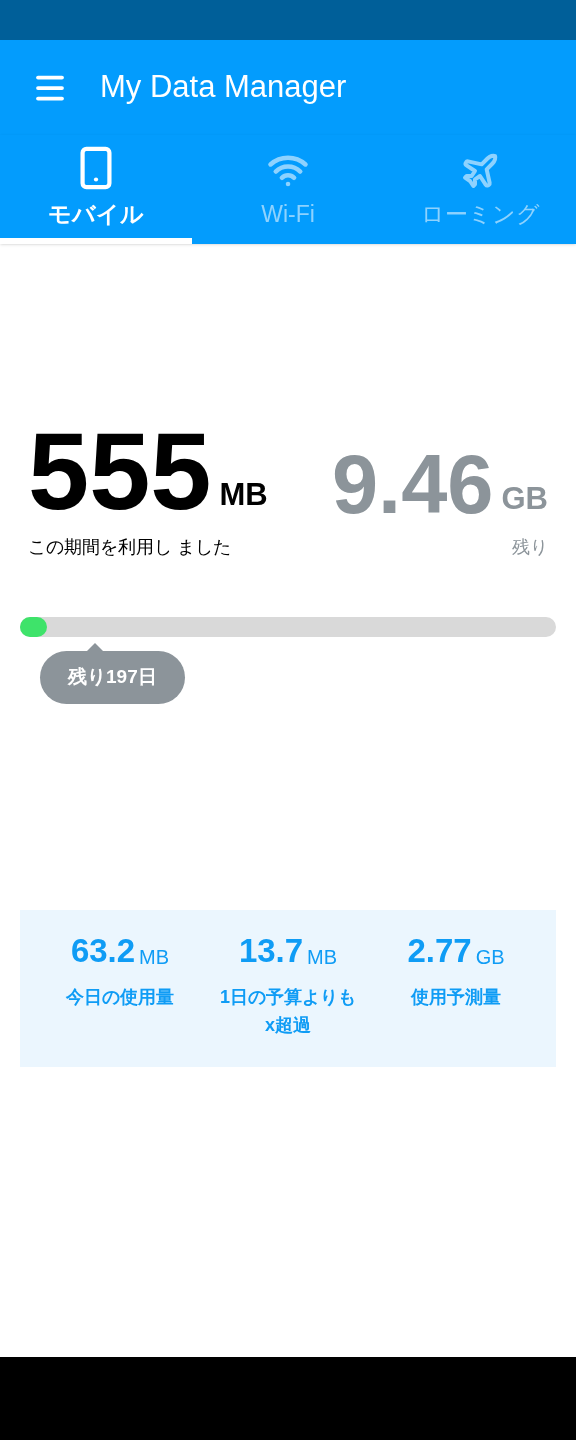  I want to click on remaining-amount: 9.46, so click(412, 484).